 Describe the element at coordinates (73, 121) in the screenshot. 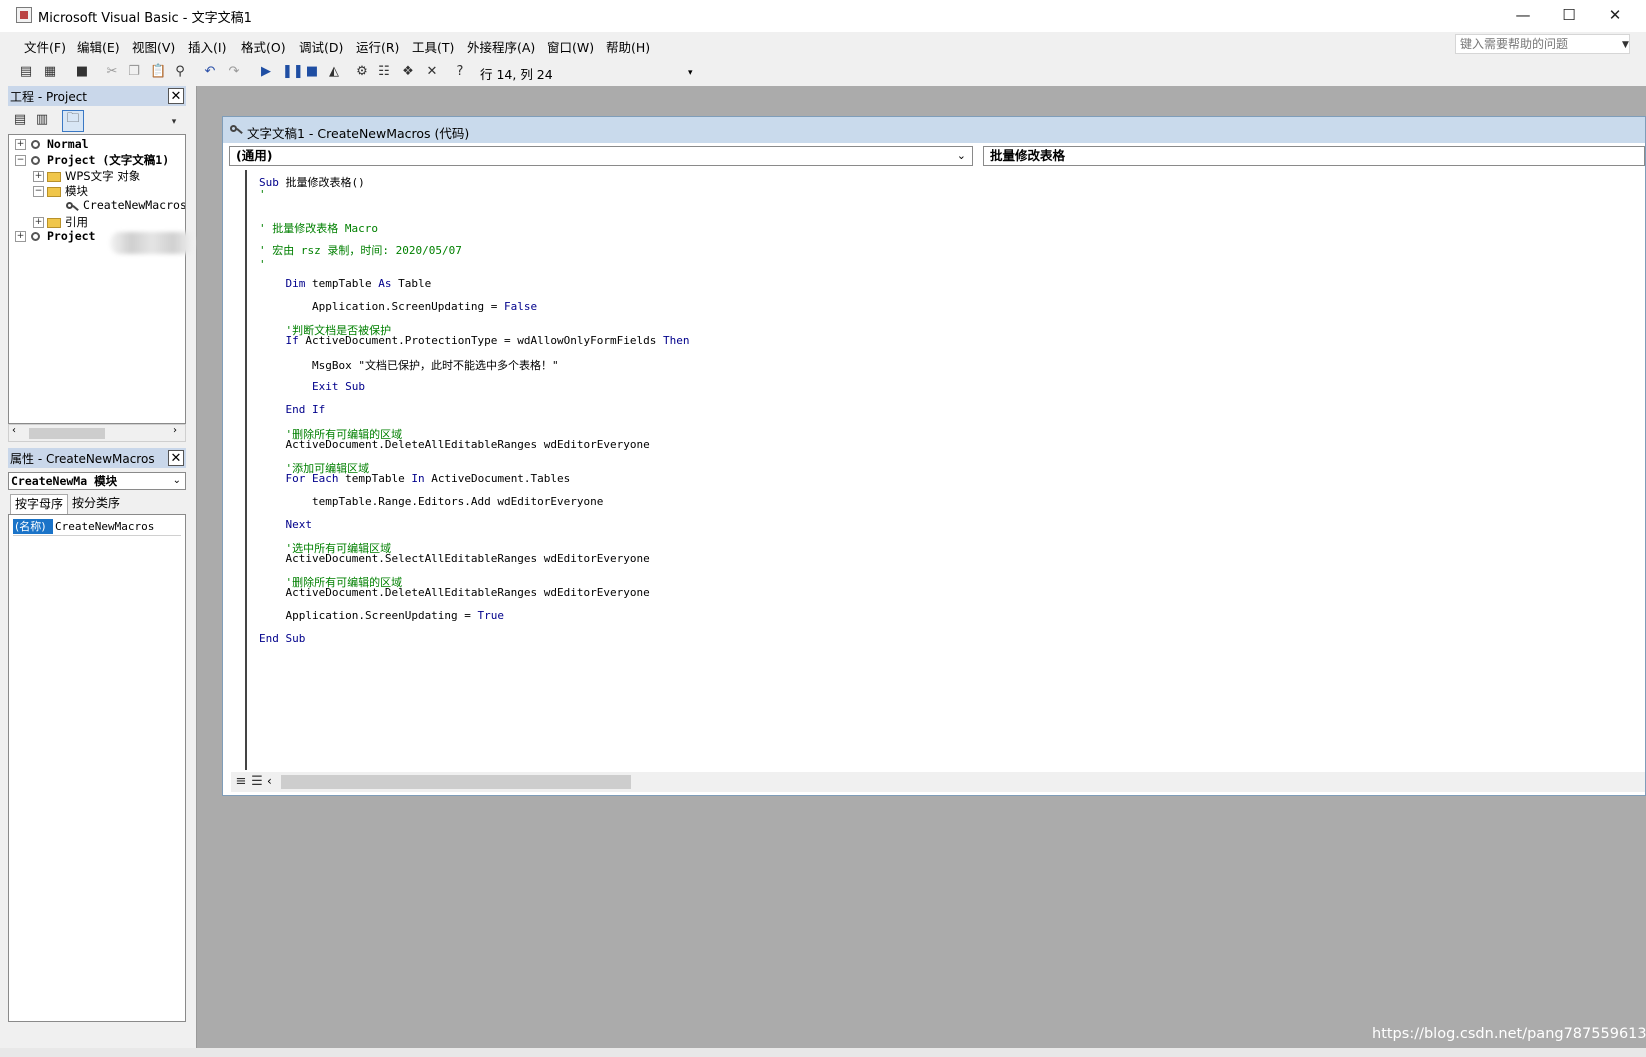

I see `toggle-folders-icon: 🗀` at that location.